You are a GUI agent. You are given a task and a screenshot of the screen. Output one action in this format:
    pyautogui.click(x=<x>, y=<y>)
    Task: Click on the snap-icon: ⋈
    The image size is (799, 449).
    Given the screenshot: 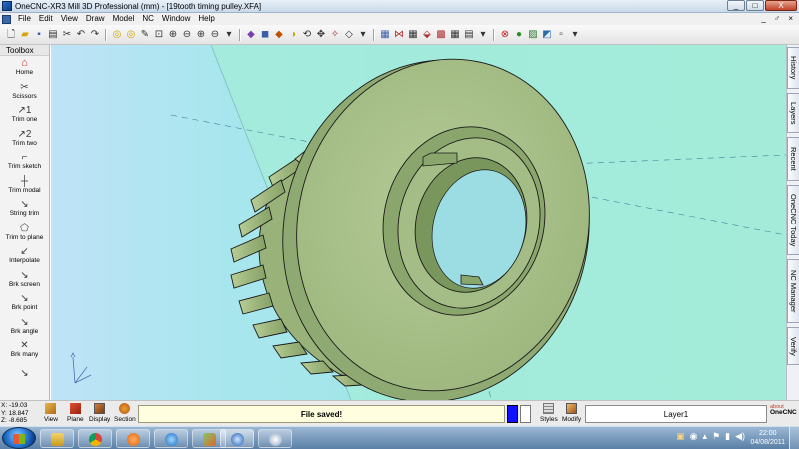 What is the action you would take?
    pyautogui.click(x=399, y=35)
    